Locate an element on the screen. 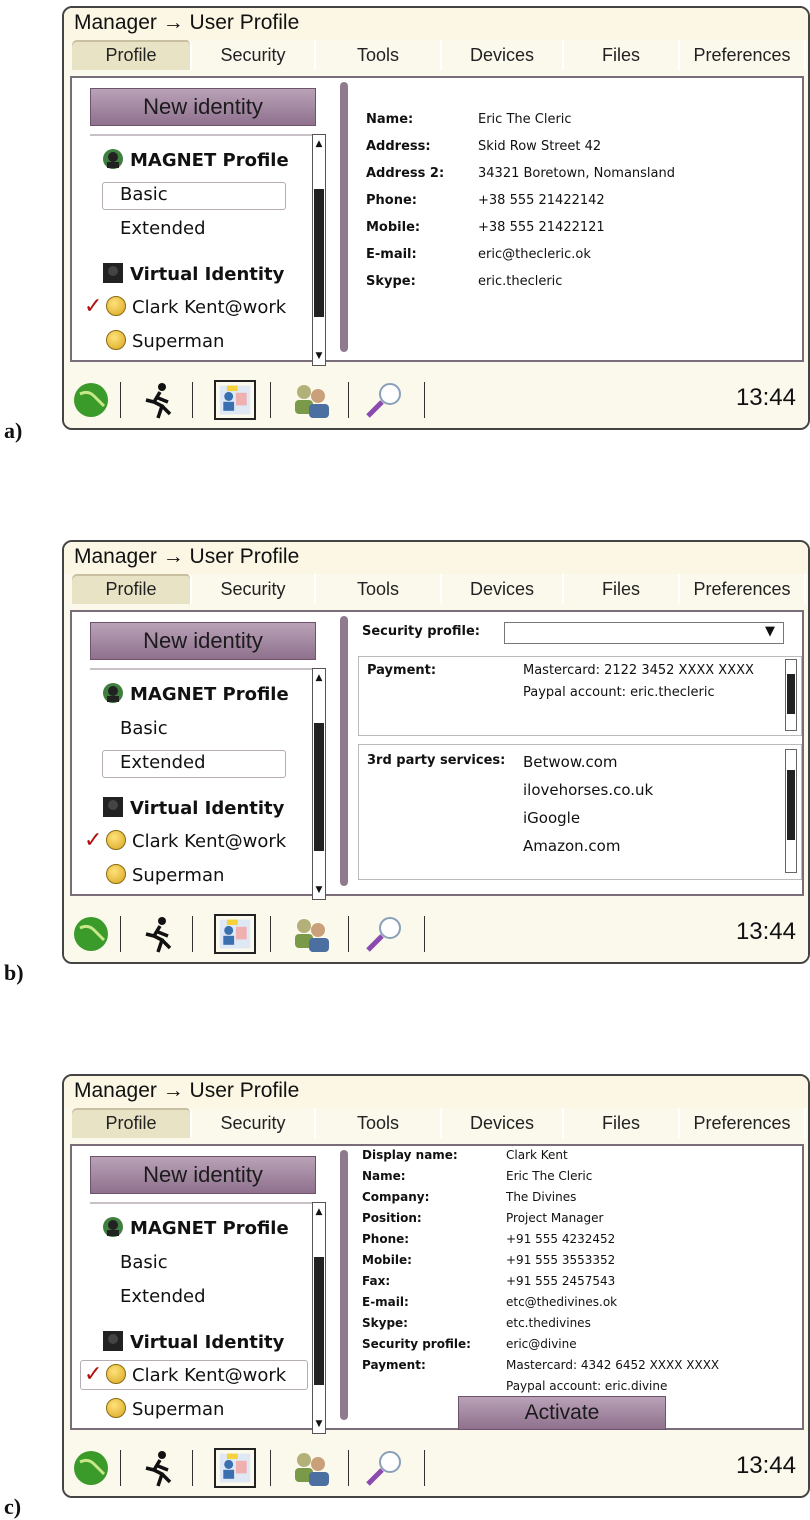 The image size is (810, 1520). virtual-identity-label: Virtual Identity is located at coordinates (207, 274).